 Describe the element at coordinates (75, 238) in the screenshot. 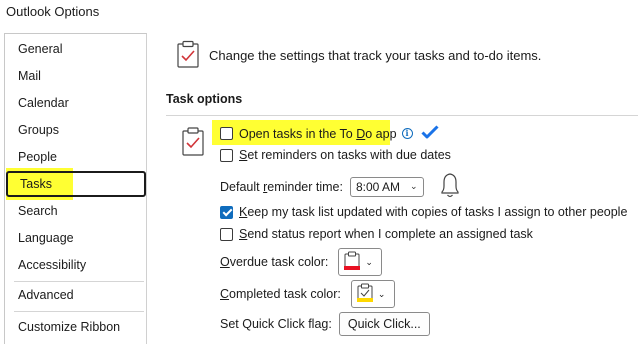

I see `sidebar-item-language: Language` at that location.